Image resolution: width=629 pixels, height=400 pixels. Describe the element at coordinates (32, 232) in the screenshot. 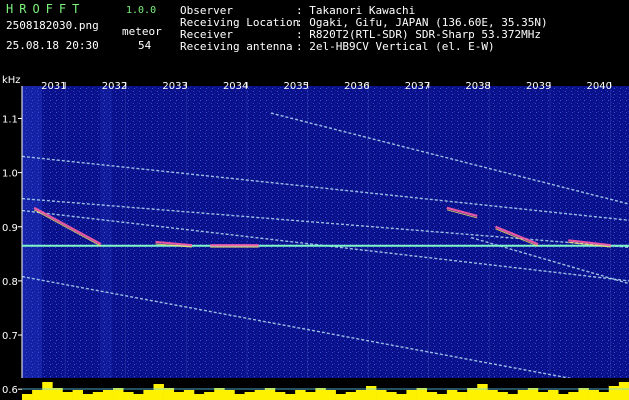

I see `left-noise-band` at that location.